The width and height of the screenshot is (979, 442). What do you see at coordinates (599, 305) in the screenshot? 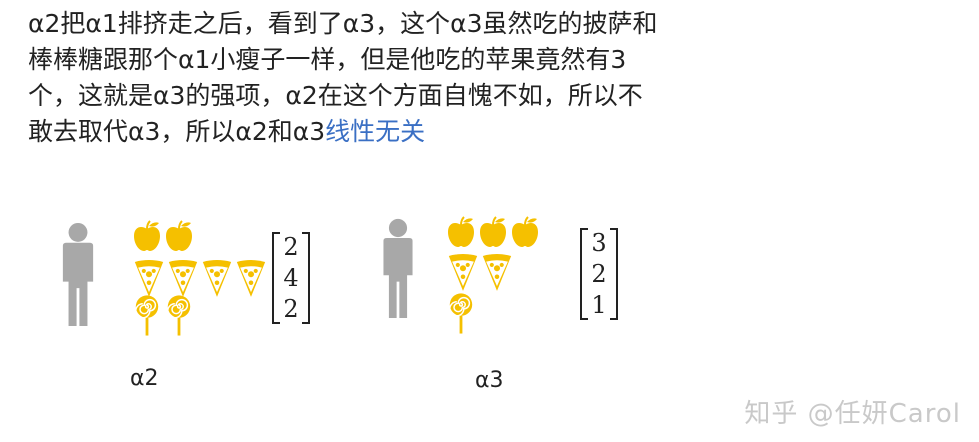
I see `vector-entry-3: 1` at bounding box center [599, 305].